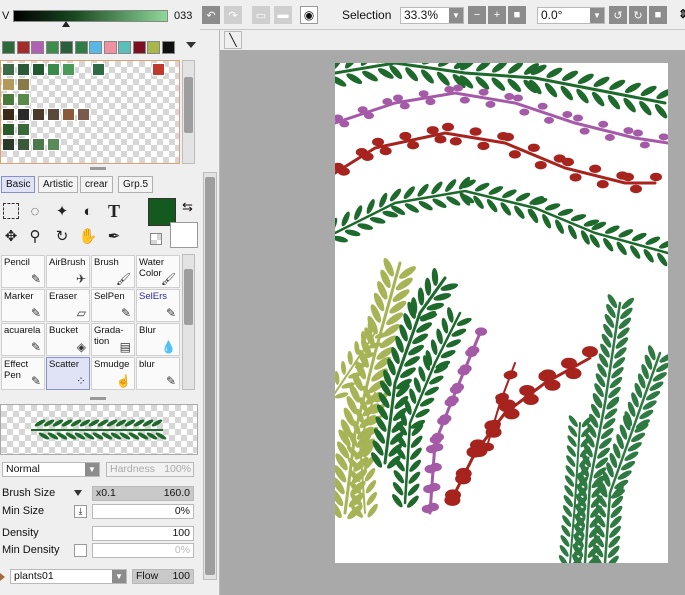  Describe the element at coordinates (497, 15) in the screenshot. I see `zoom-in-icon: +` at that location.